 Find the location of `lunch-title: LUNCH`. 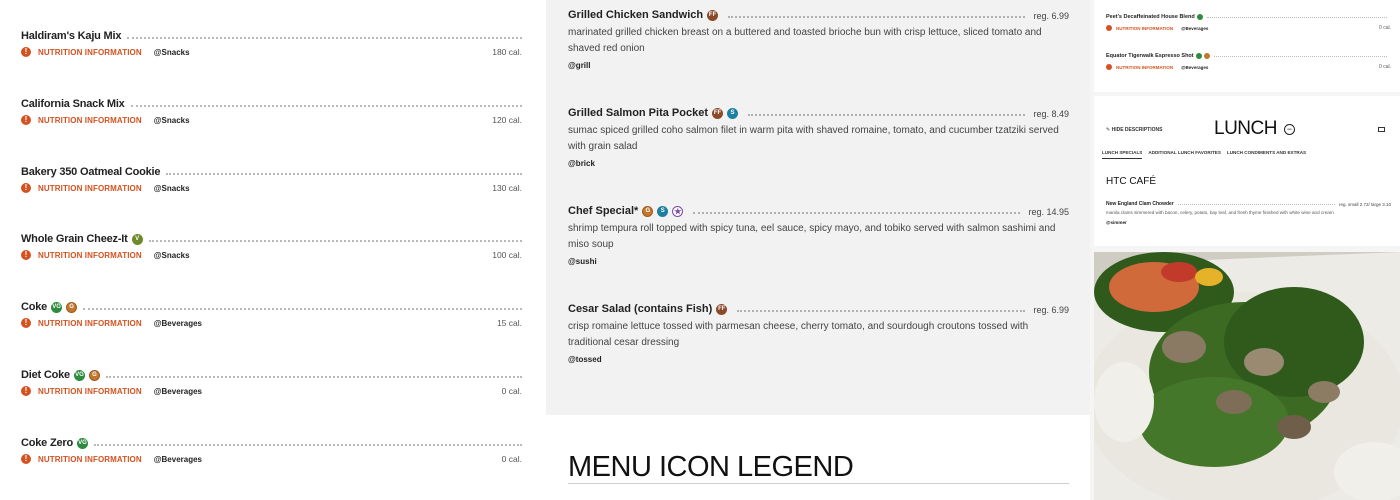

lunch-title: LUNCH is located at coordinates (1245, 128).